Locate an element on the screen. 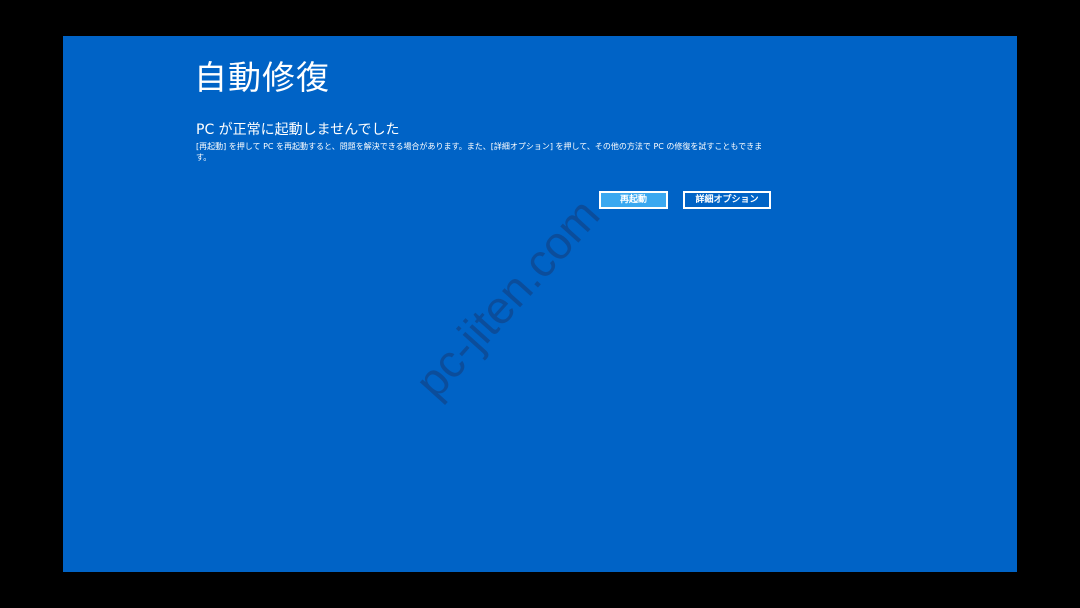  advanced-options-button: 詳細オプション is located at coordinates (727, 200).